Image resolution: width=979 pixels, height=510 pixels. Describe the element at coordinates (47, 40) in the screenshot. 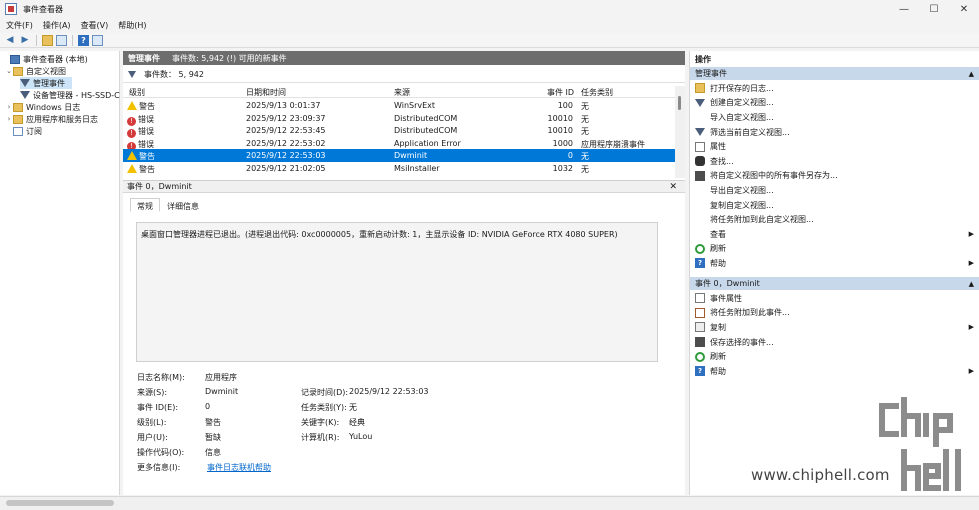

I see `folder-up-icon` at that location.